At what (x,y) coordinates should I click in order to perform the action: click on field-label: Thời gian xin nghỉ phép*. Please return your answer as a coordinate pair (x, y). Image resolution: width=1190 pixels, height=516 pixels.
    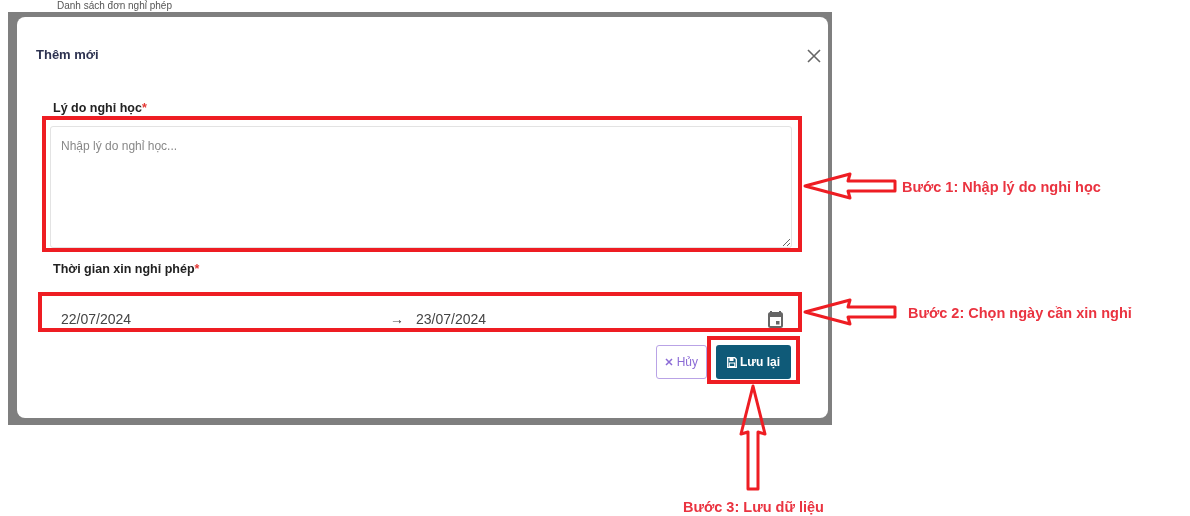
    Looking at the image, I should click on (126, 269).